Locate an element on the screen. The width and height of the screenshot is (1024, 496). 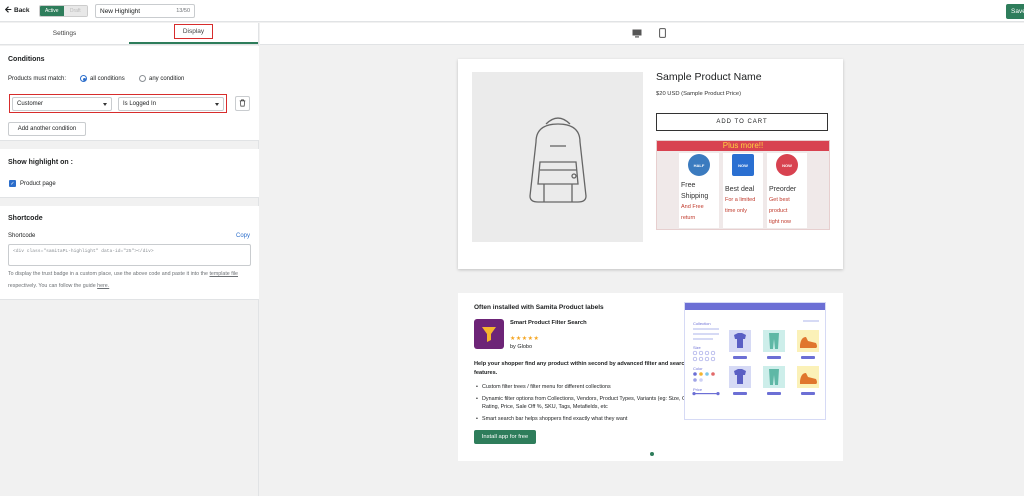
condition-field-select: Customer is located at coordinates (62, 104).